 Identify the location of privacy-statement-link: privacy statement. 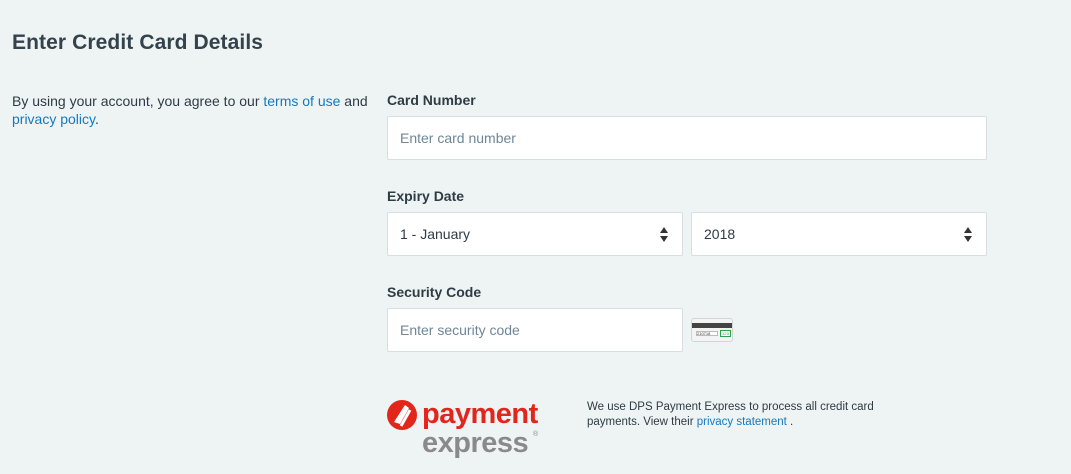
(742, 422).